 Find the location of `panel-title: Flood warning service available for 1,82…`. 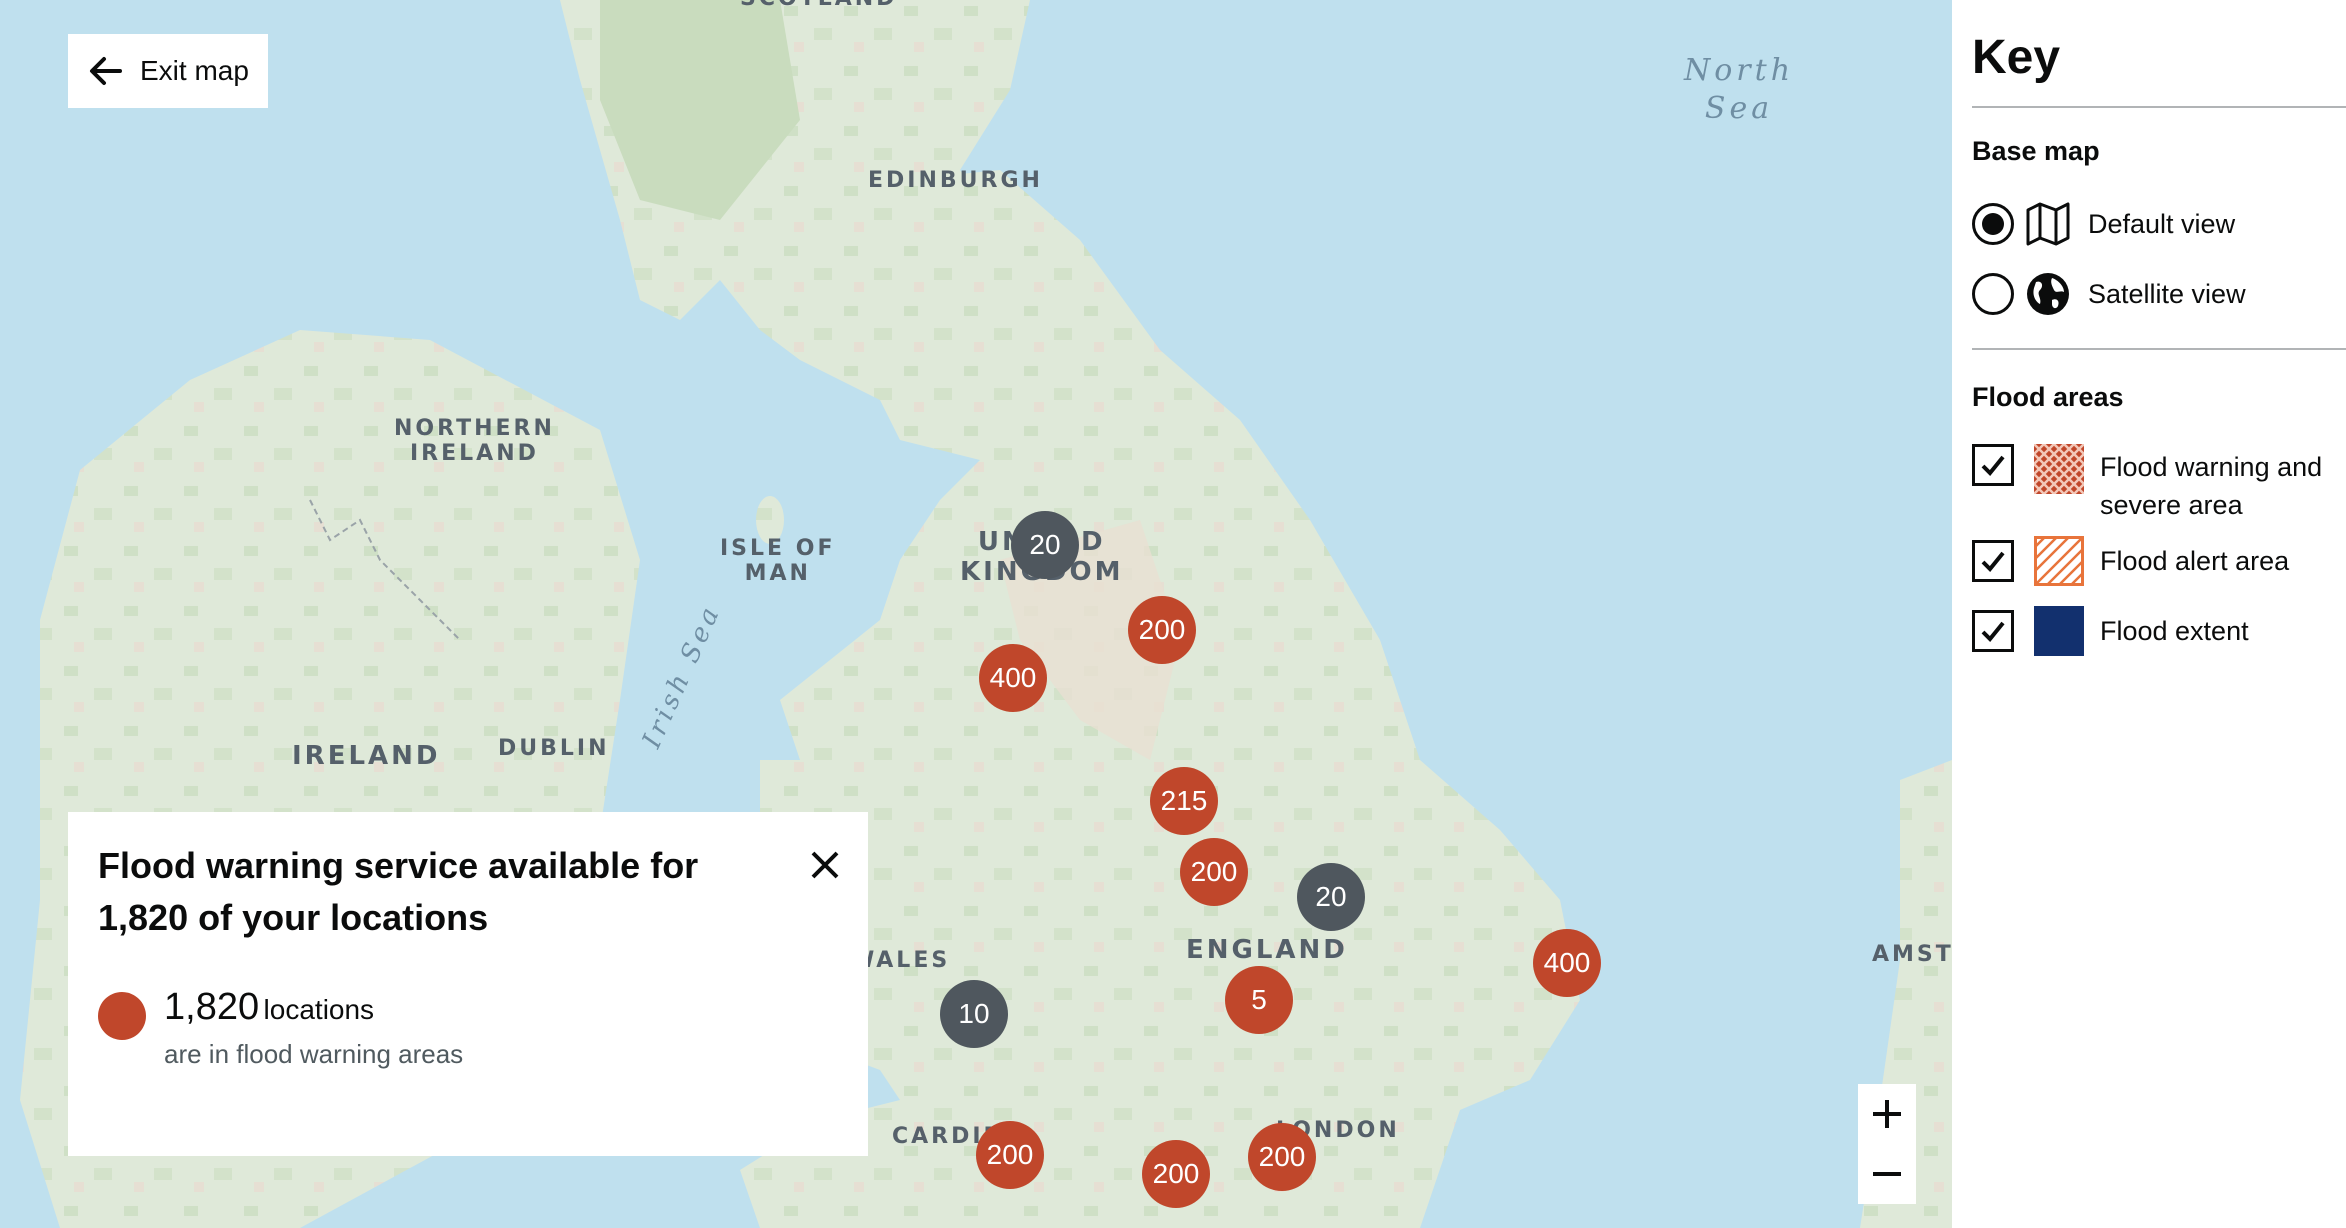

panel-title: Flood warning service available for 1,82… is located at coordinates (398, 891).